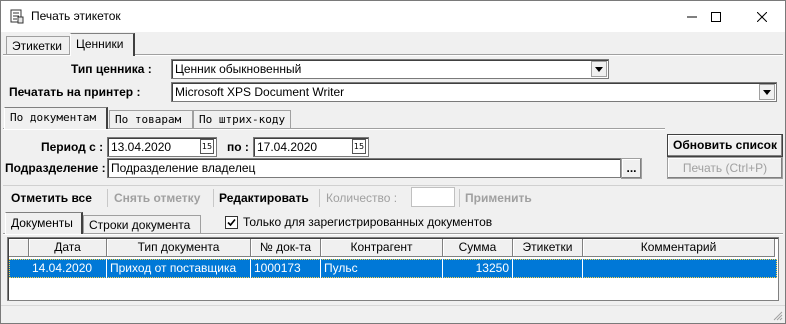 The image size is (786, 324). I want to click on unmark-button: Снять отметку, so click(157, 198).